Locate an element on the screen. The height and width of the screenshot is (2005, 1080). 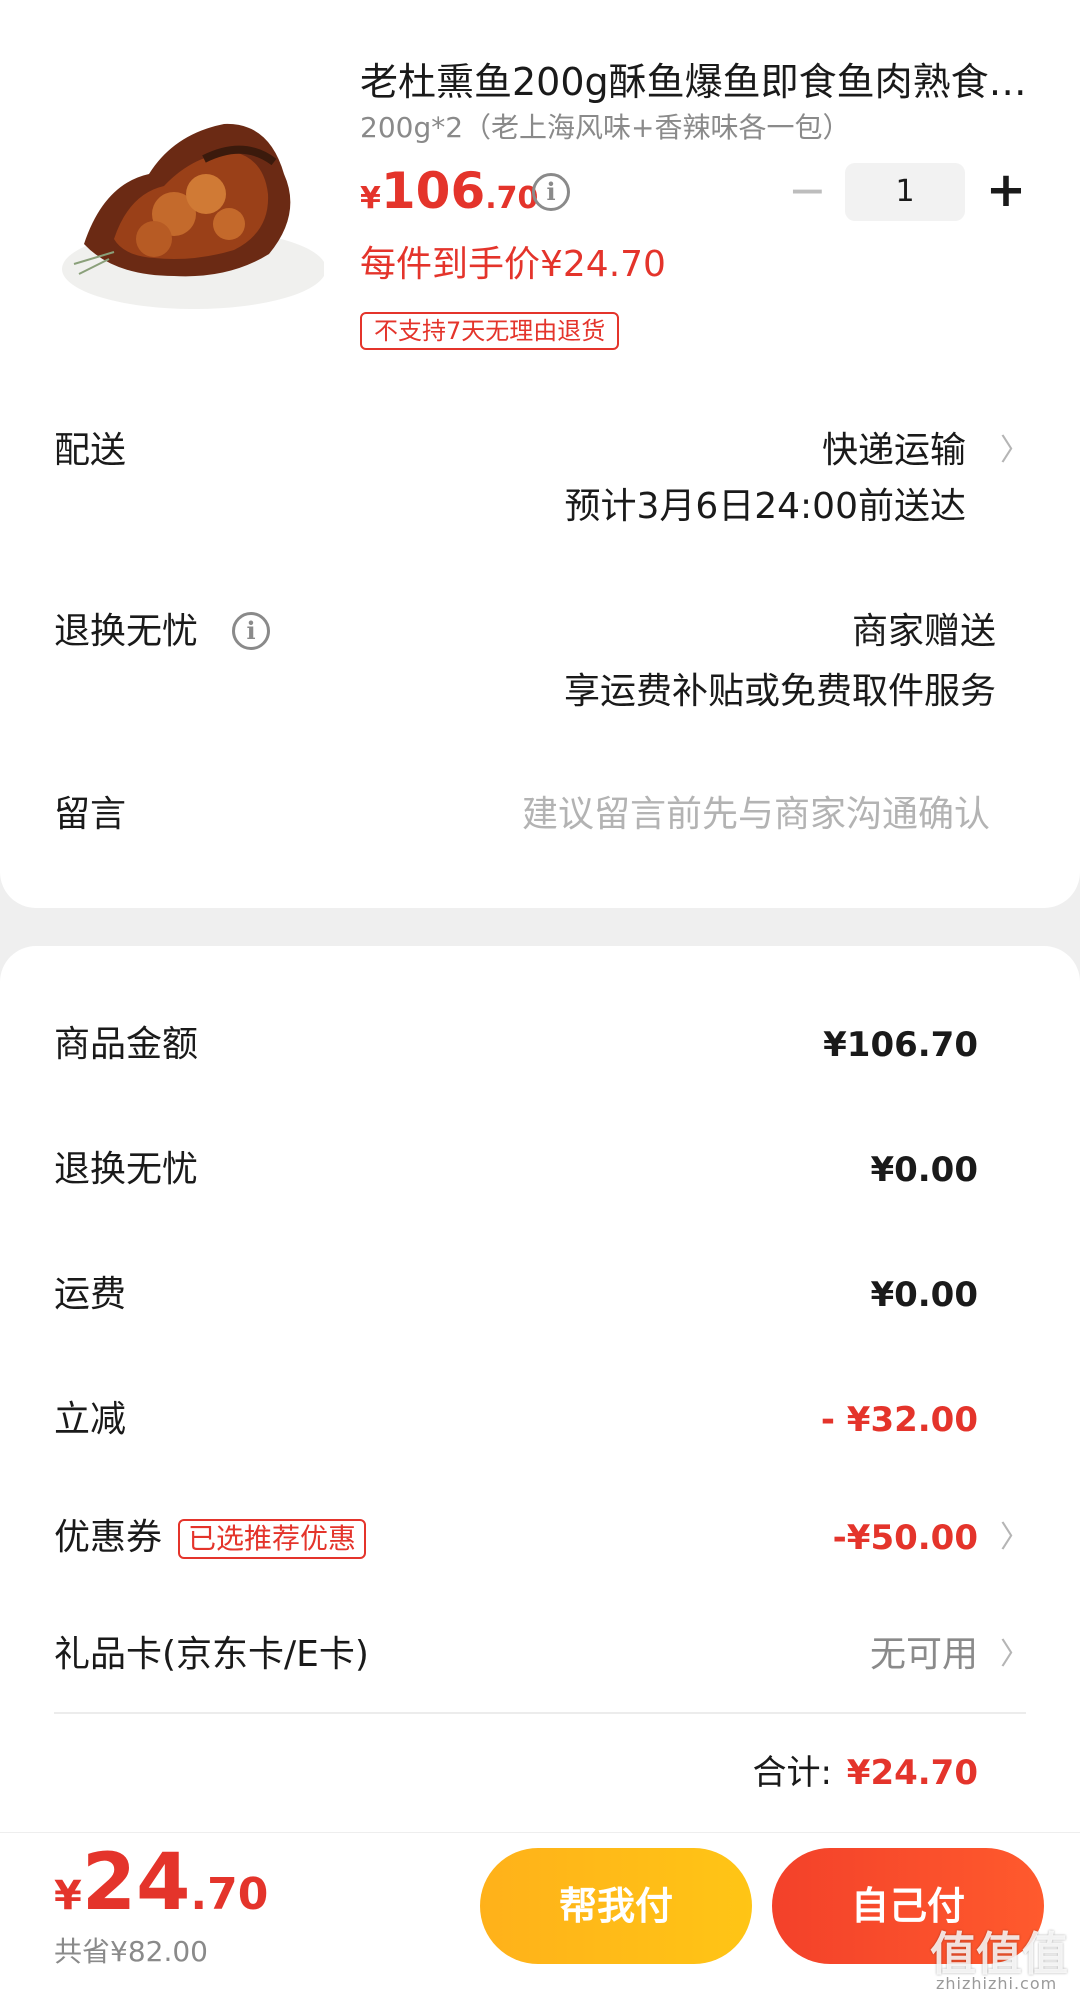
help-me-pay-button: 帮我付 is located at coordinates (616, 1906).